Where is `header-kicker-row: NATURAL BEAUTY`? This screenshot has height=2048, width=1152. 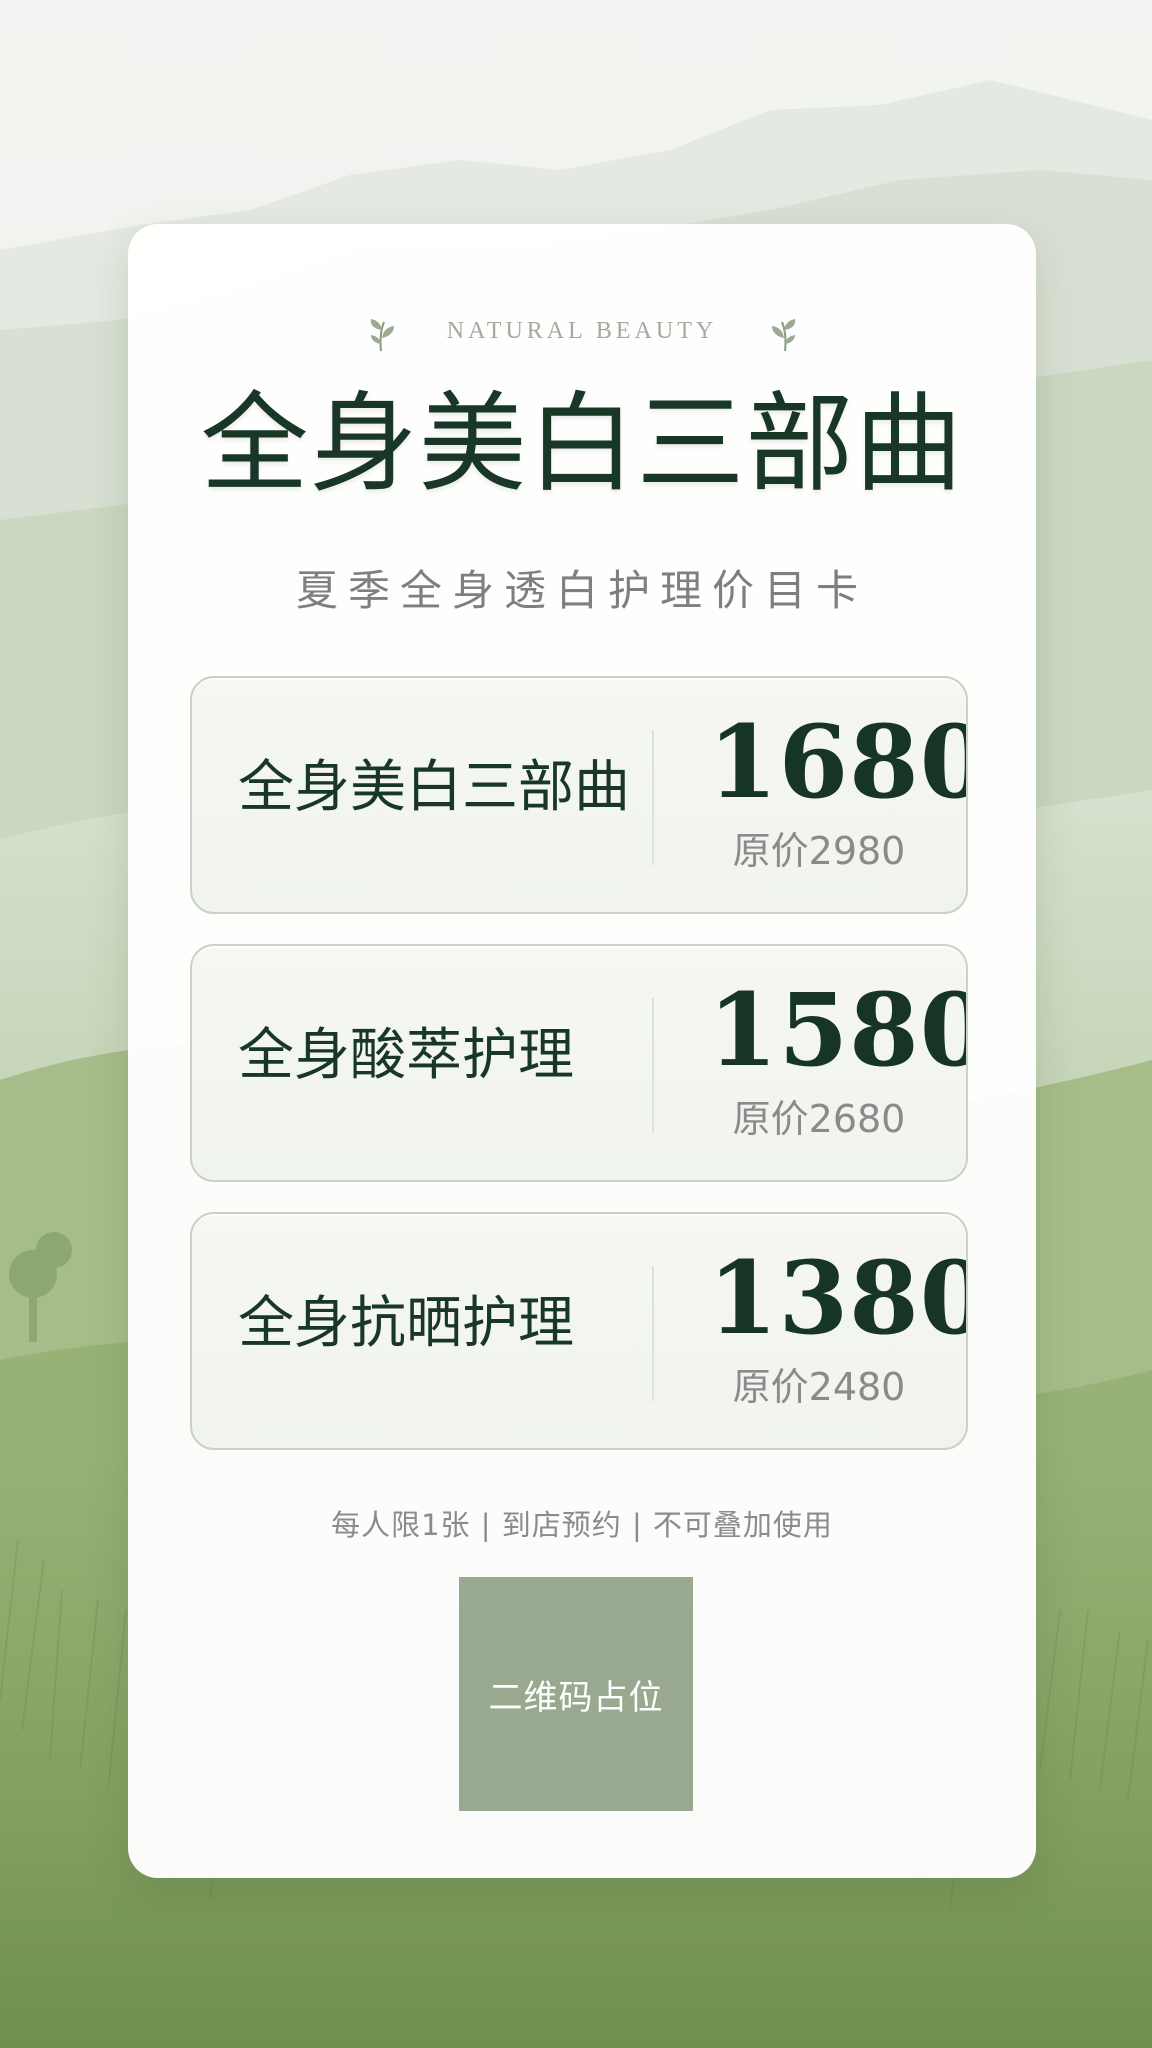 header-kicker-row: NATURAL BEAUTY is located at coordinates (582, 333).